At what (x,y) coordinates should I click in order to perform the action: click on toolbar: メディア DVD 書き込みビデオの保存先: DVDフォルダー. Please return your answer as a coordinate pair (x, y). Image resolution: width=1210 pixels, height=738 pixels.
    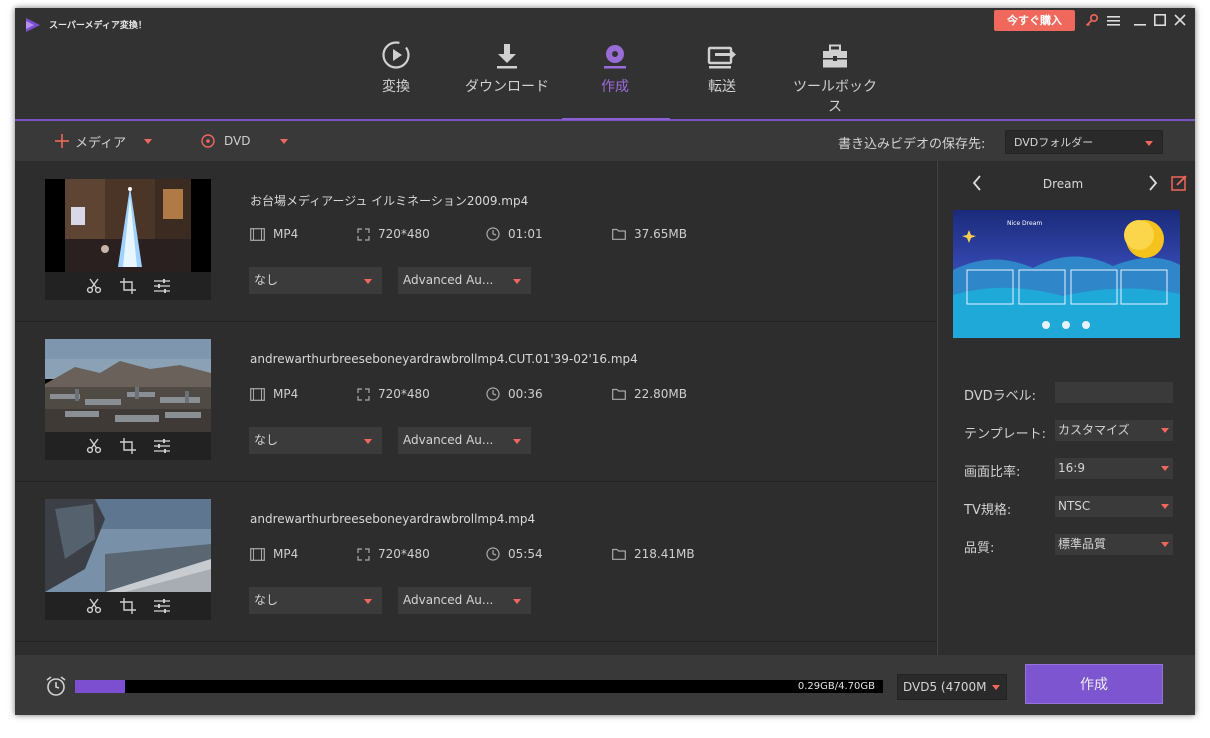
    Looking at the image, I should click on (605, 141).